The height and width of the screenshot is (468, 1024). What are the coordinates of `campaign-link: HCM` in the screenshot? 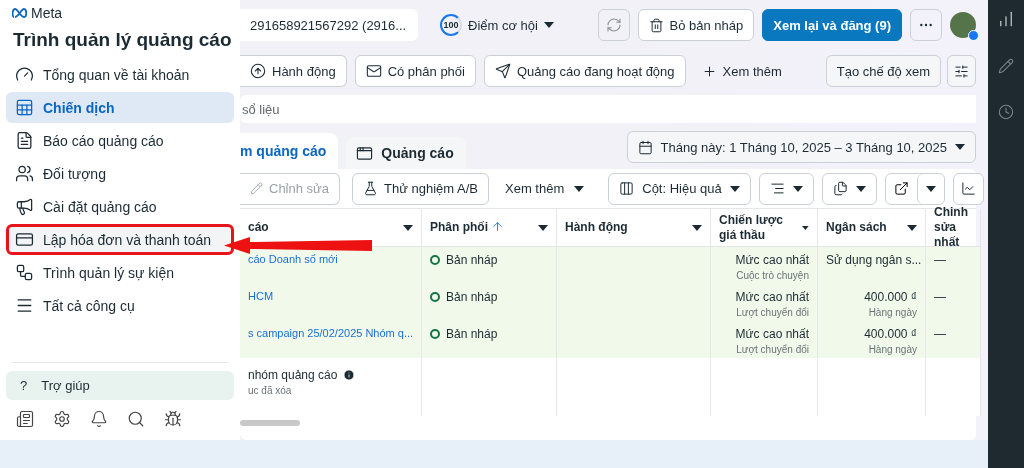 It's located at (261, 296).